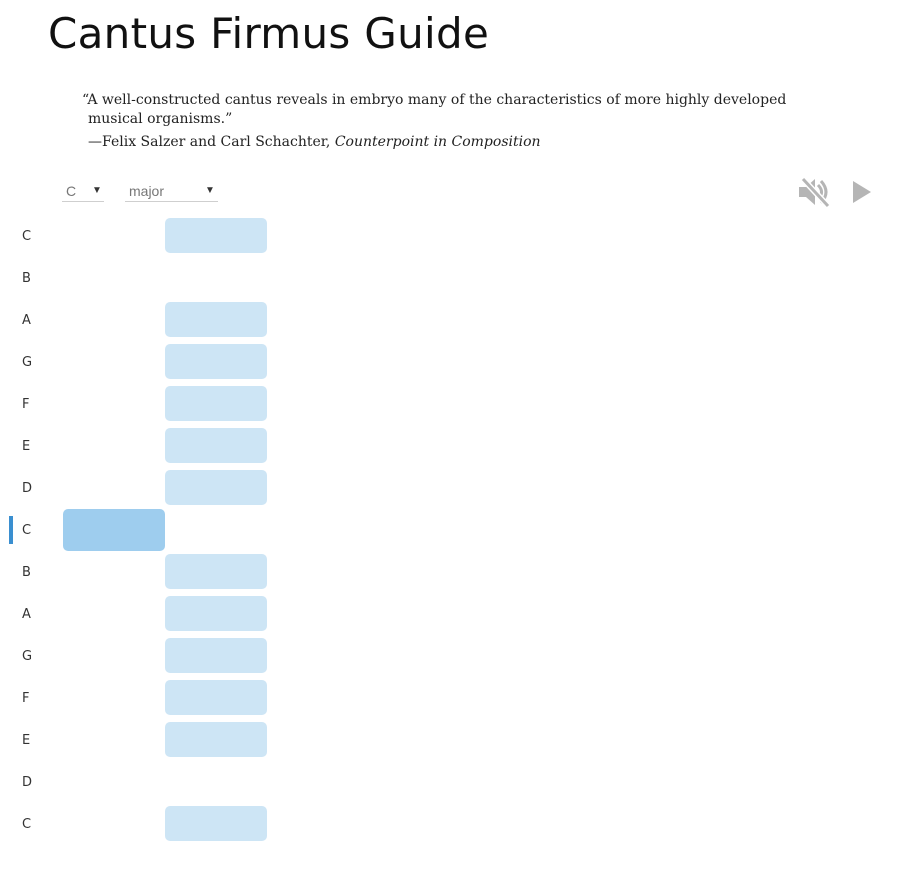  I want to click on speaker-muted-icon, so click(815, 192).